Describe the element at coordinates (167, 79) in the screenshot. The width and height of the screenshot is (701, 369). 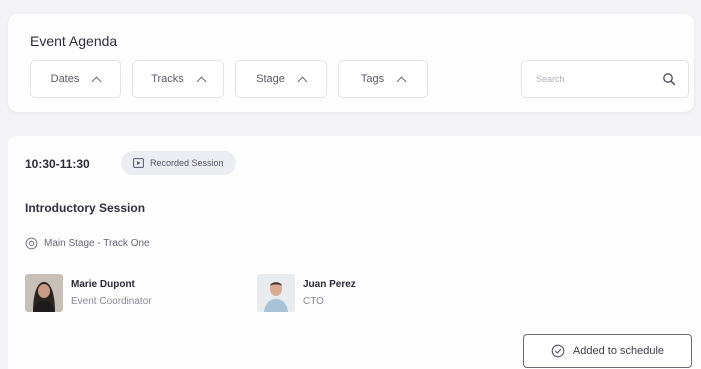
I see `filter-tracks-label: Tracks` at that location.